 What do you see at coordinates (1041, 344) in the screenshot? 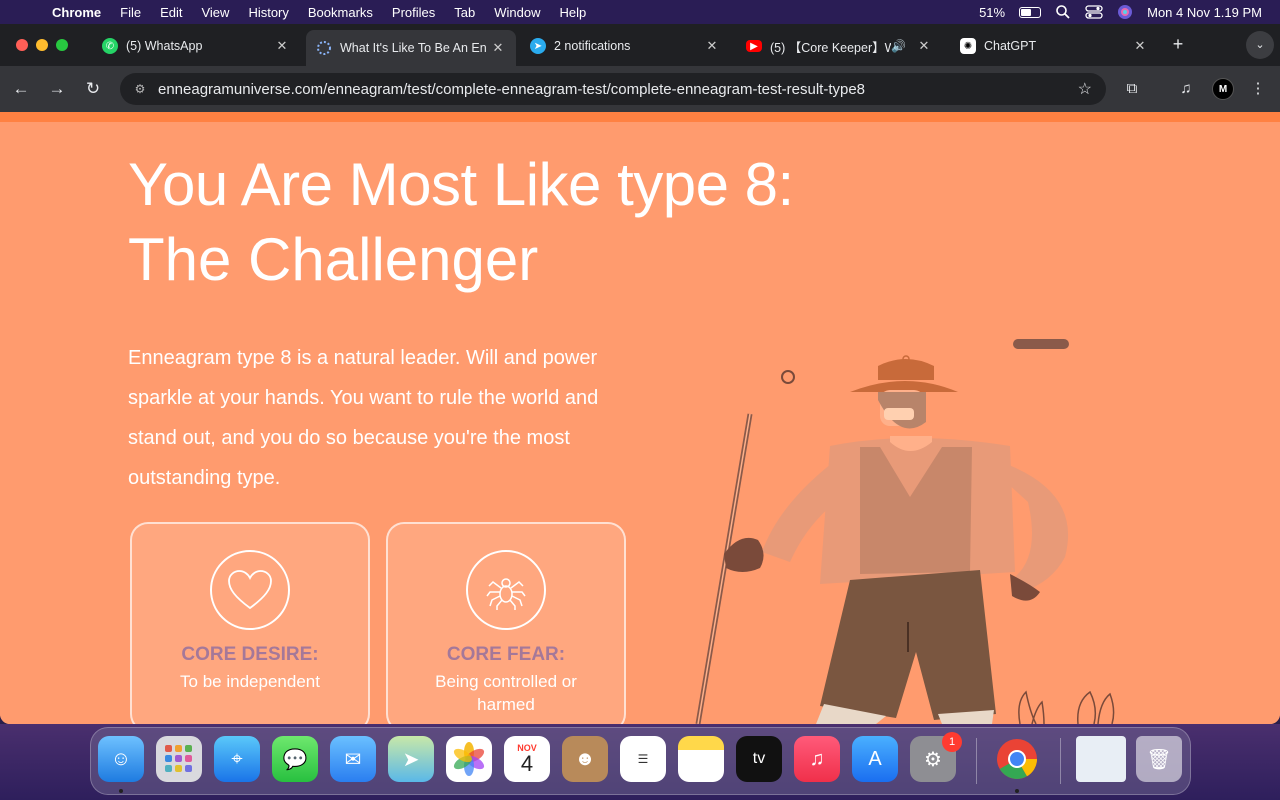
I see `decor-dash` at bounding box center [1041, 344].